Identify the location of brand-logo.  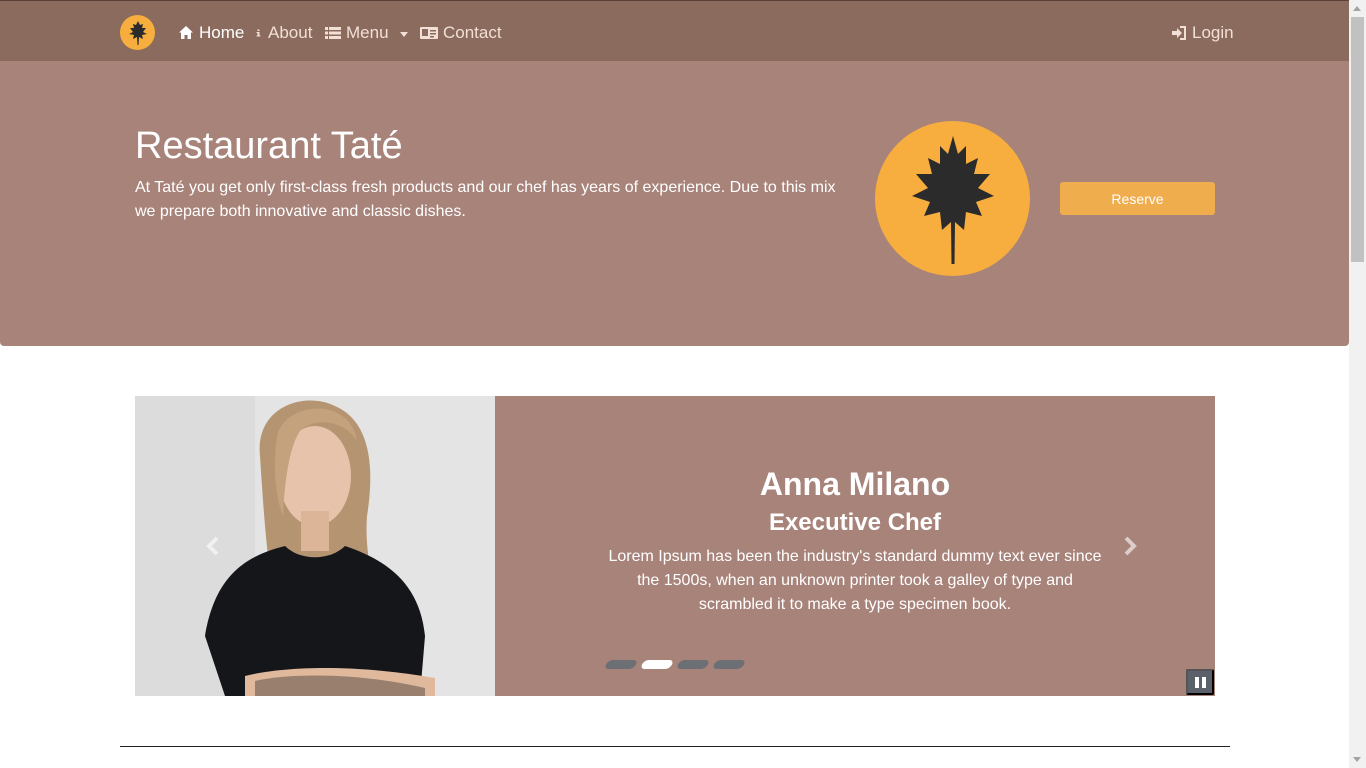
(137, 32).